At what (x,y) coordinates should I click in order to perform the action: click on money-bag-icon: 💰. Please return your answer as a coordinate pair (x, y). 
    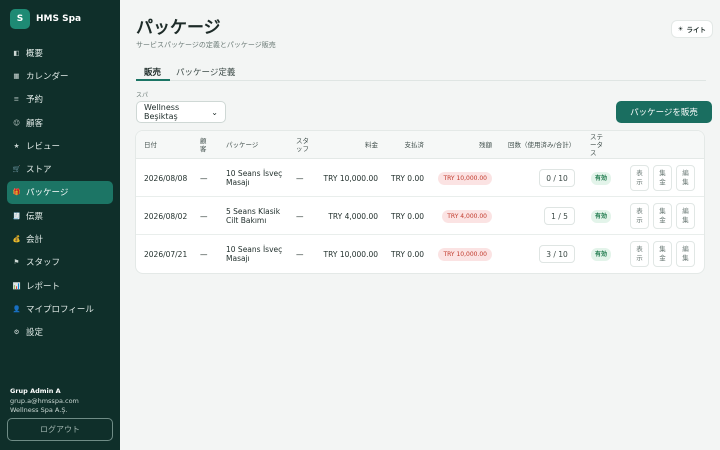
    Looking at the image, I should click on (16, 239).